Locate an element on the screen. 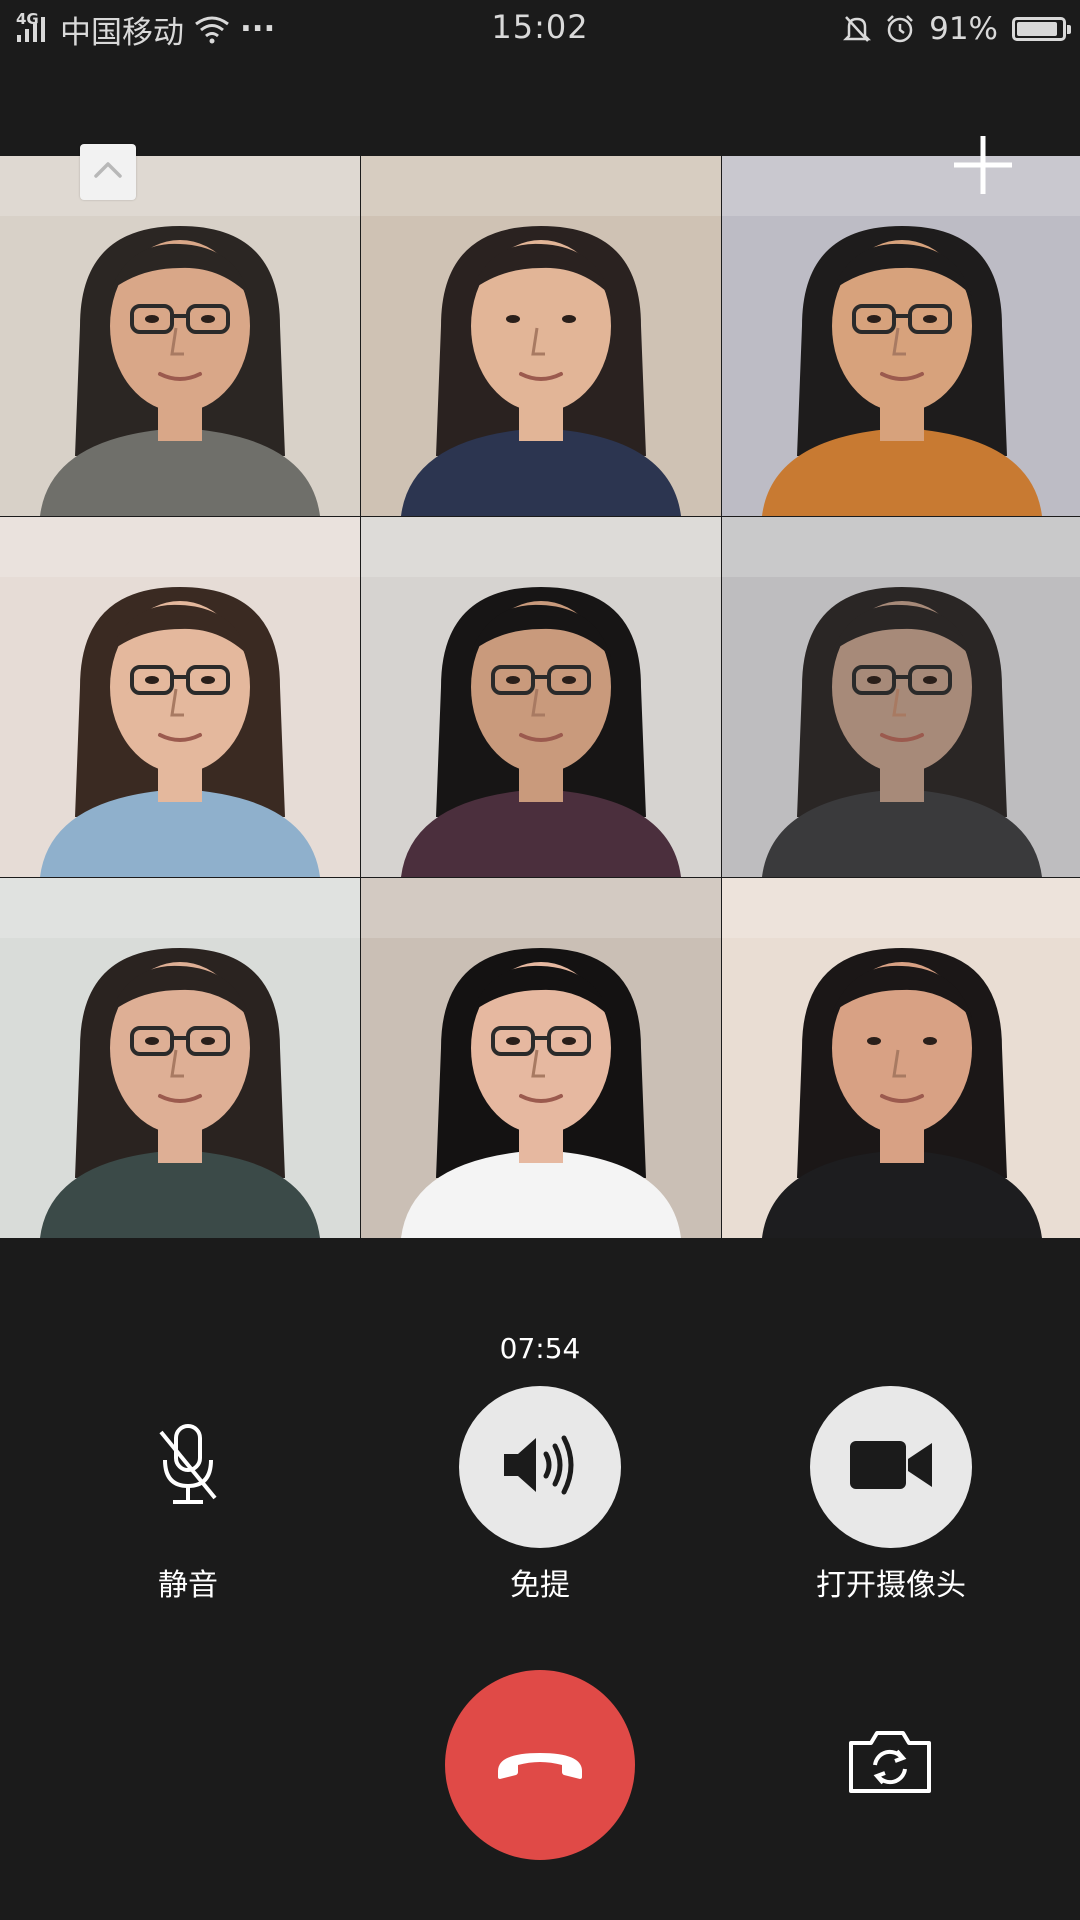 The width and height of the screenshot is (1080, 1920). mute-label: 静音 is located at coordinates (188, 1585).